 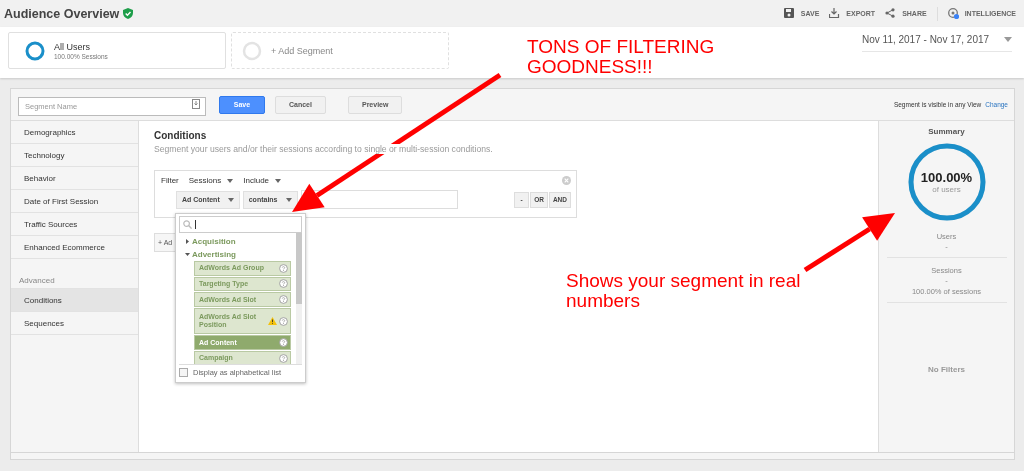 What do you see at coordinates (262, 180) in the screenshot?
I see `mode-dropdown: Include` at bounding box center [262, 180].